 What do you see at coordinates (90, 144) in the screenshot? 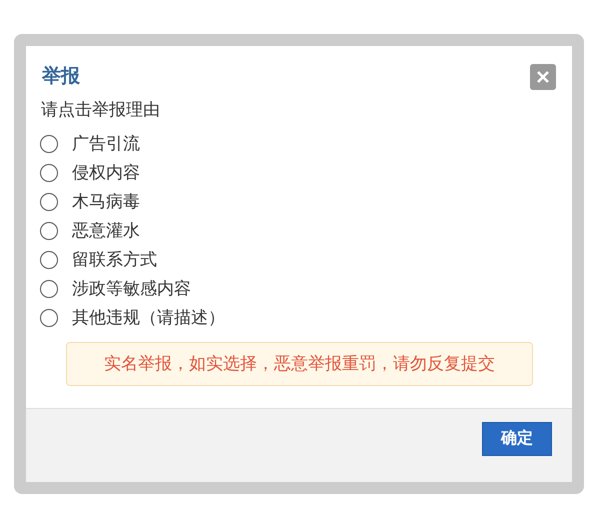
I see `reason-option: 广告引流` at bounding box center [90, 144].